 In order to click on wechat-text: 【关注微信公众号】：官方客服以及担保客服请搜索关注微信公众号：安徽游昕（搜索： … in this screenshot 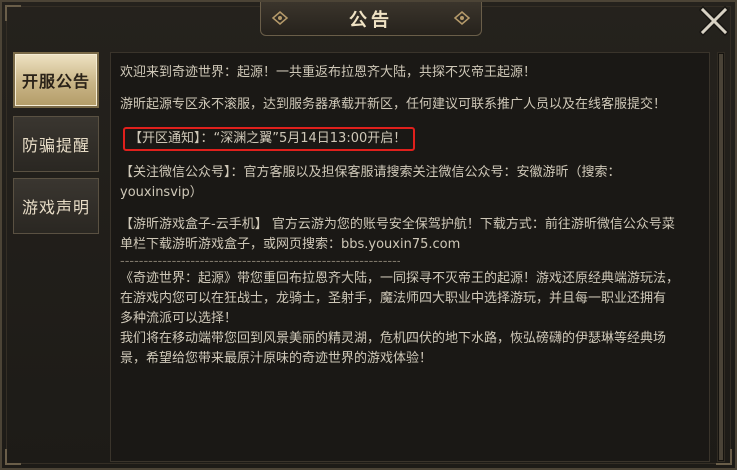, I will do `click(410, 183)`.